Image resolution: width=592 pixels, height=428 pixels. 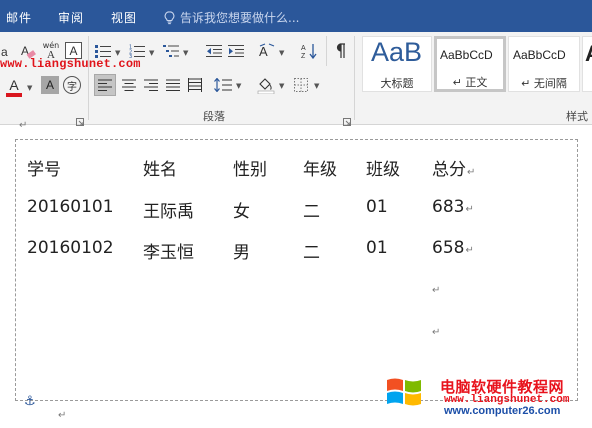 I want to click on align-right-button, so click(x=151, y=85).